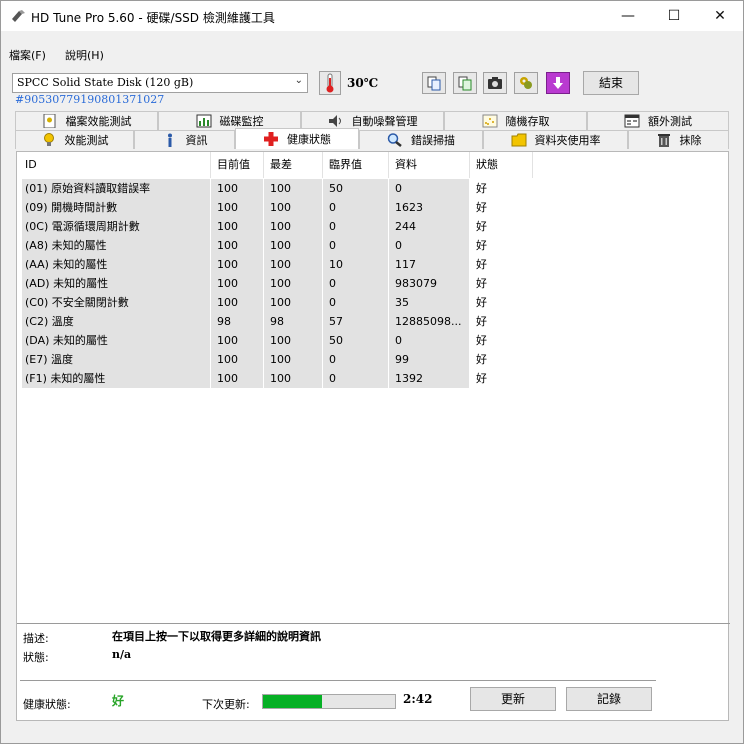  What do you see at coordinates (116, 283) in the screenshot?
I see `attribute-name: (AD) 未知的屬性` at bounding box center [116, 283].